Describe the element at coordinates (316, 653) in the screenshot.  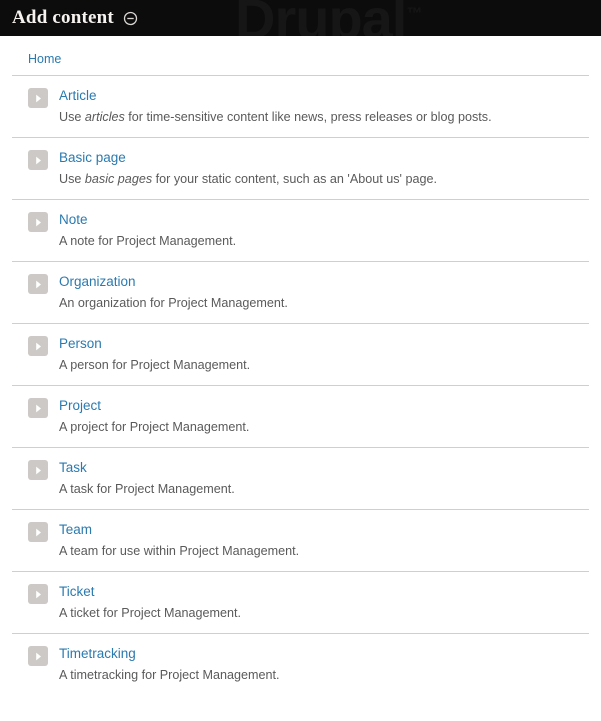
I see `content-type-link: Timetracking` at that location.